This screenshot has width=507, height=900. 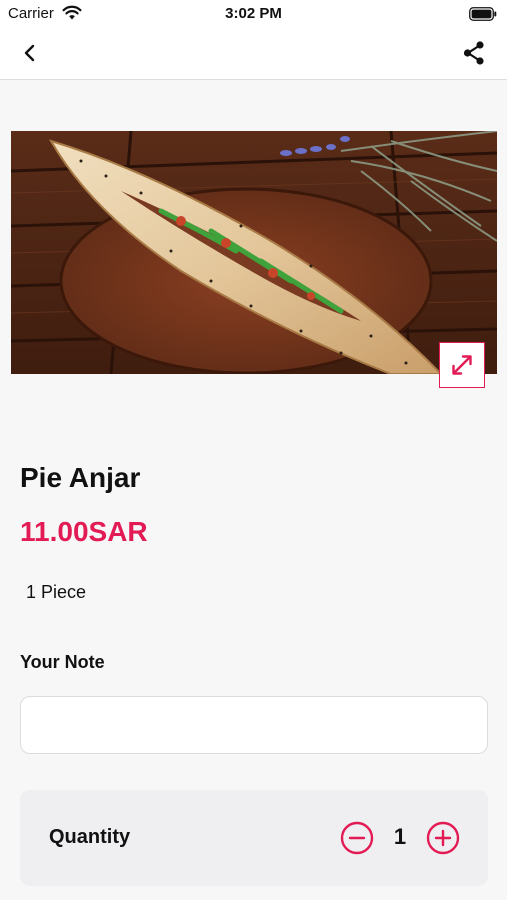 I want to click on plus-circle-icon, so click(x=443, y=838).